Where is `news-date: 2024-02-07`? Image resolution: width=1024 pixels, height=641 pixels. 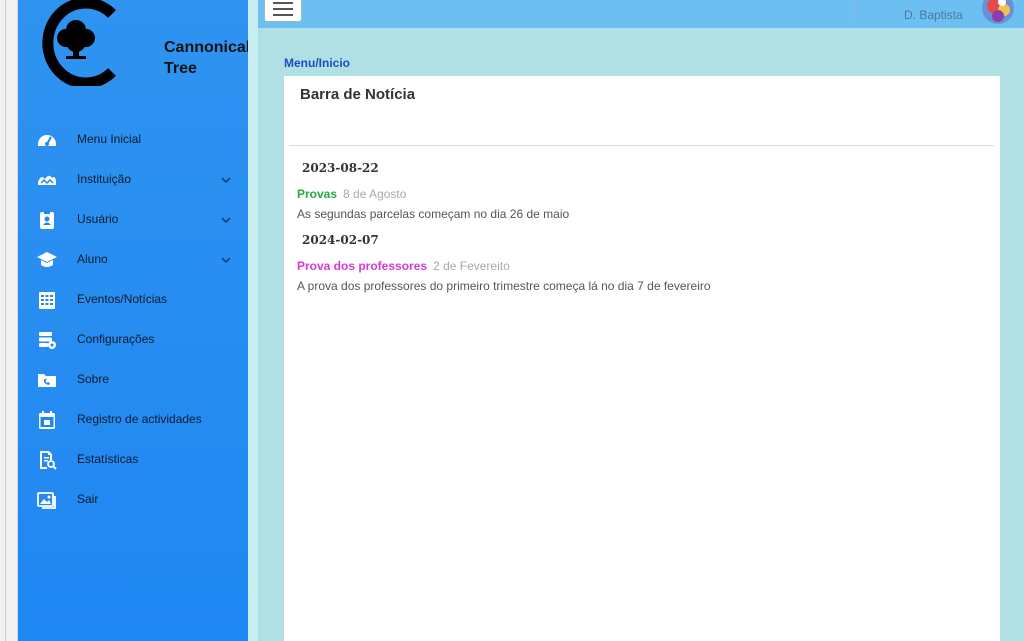
news-date: 2024-02-07 is located at coordinates (340, 240).